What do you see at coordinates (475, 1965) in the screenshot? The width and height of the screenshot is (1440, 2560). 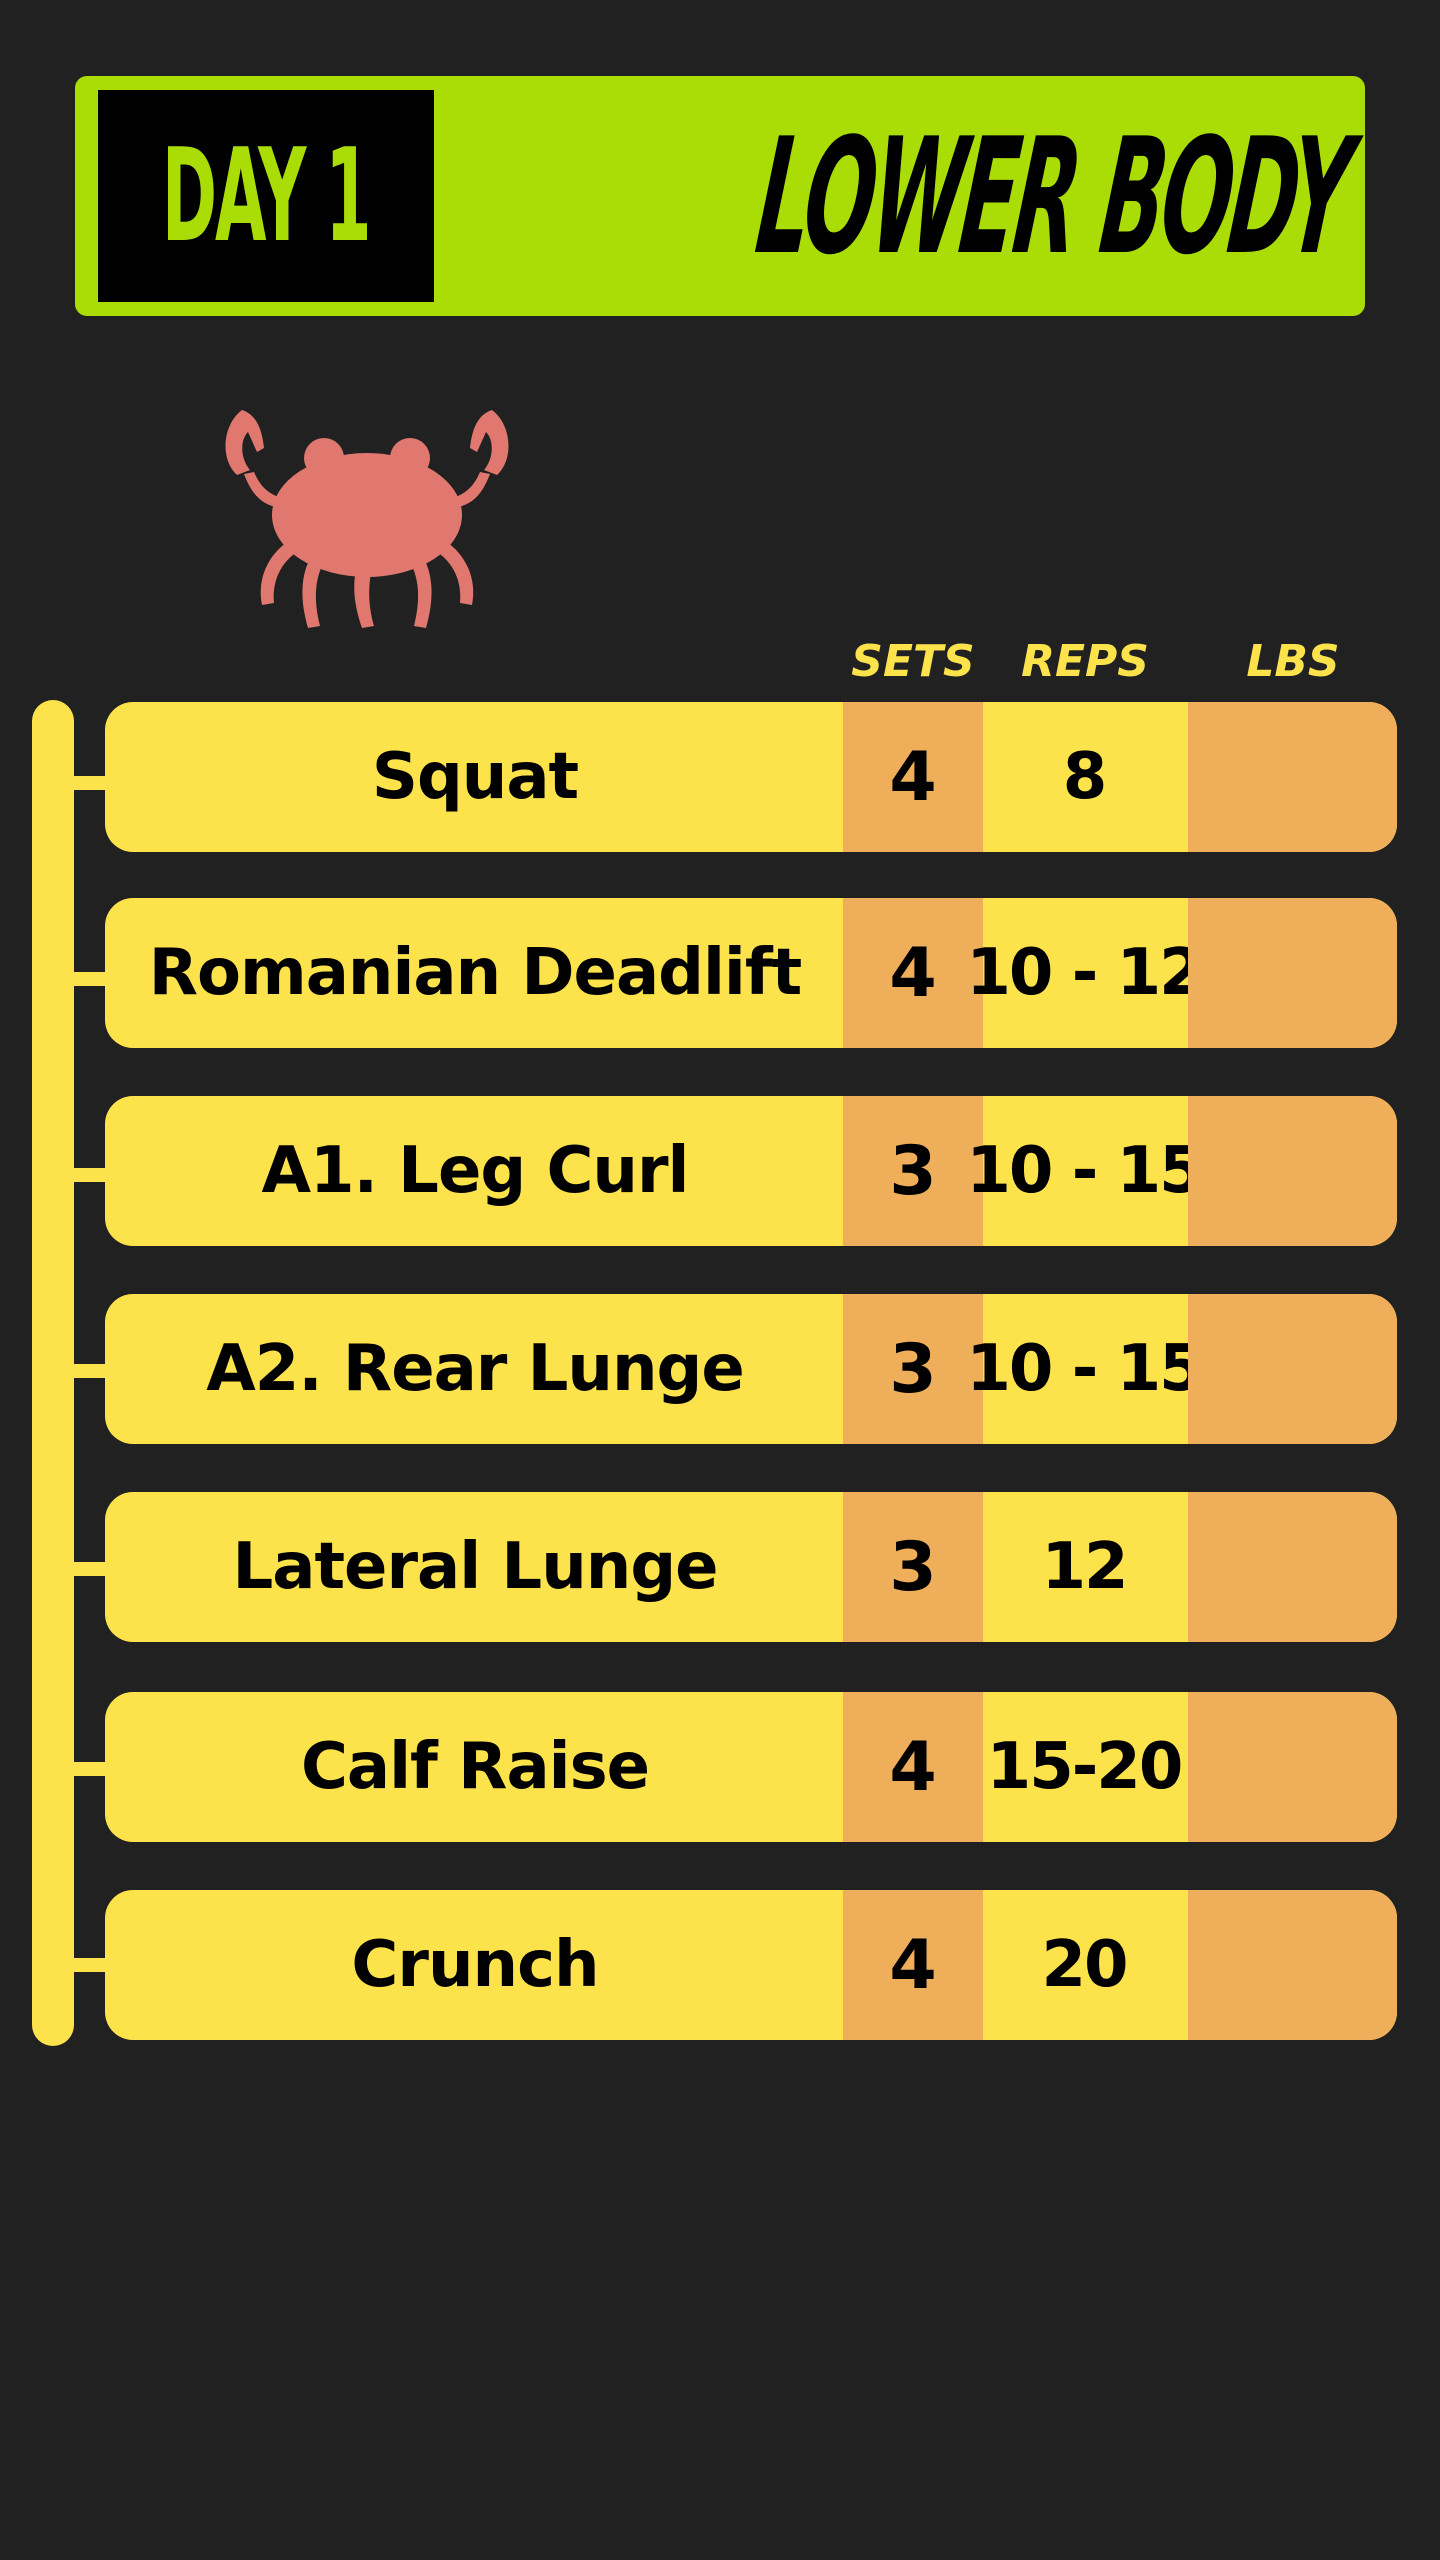 I see `exercise-name: Crunch` at bounding box center [475, 1965].